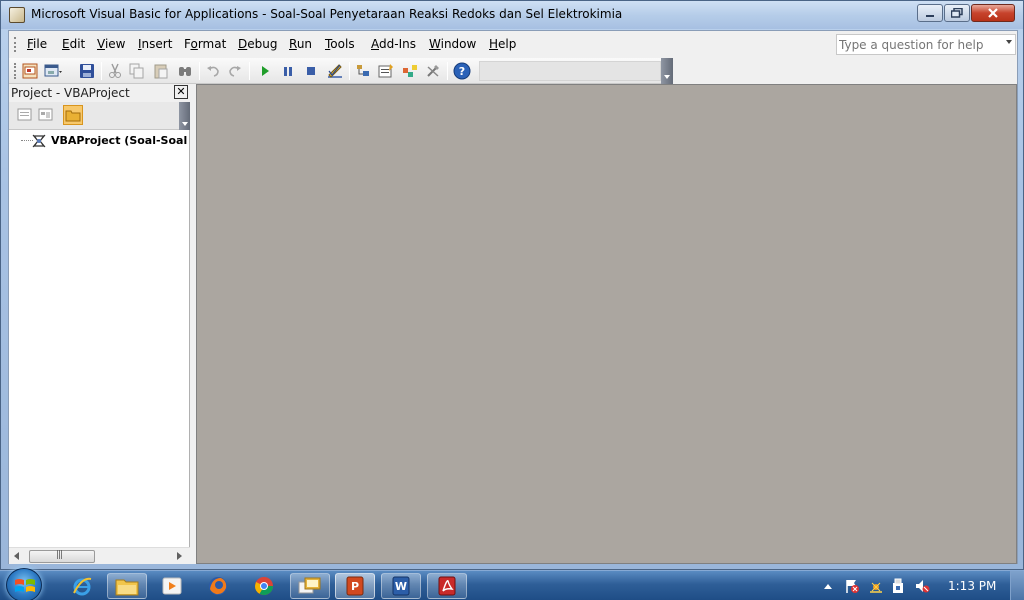 The image size is (1024, 600). What do you see at coordinates (111, 44) in the screenshot?
I see `menu-view: View` at bounding box center [111, 44].